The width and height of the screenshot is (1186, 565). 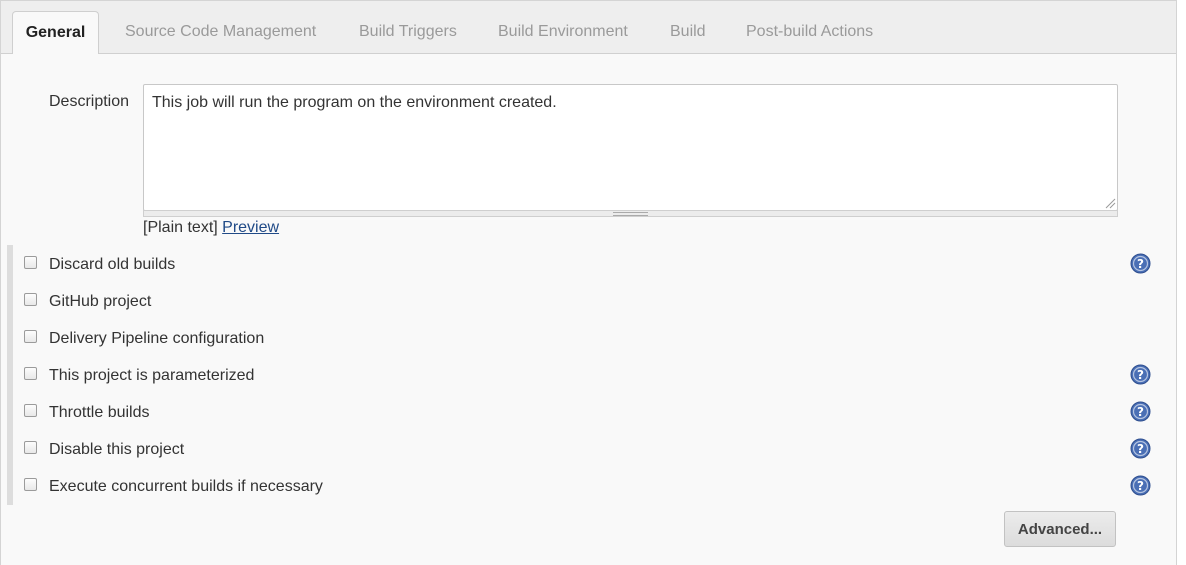 What do you see at coordinates (10, 375) in the screenshot?
I see `options-section-bar` at bounding box center [10, 375].